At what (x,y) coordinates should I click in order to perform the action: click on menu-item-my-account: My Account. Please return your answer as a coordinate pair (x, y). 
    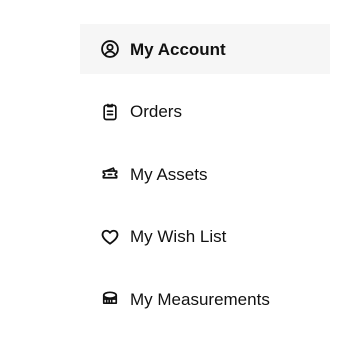
    Looking at the image, I should click on (205, 49).